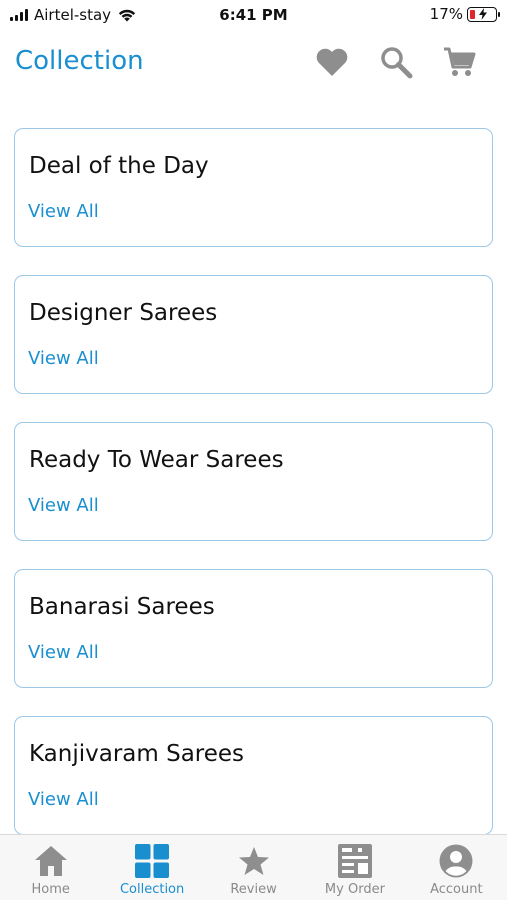 The height and width of the screenshot is (900, 507). I want to click on battery-percent: 17%, so click(446, 14).